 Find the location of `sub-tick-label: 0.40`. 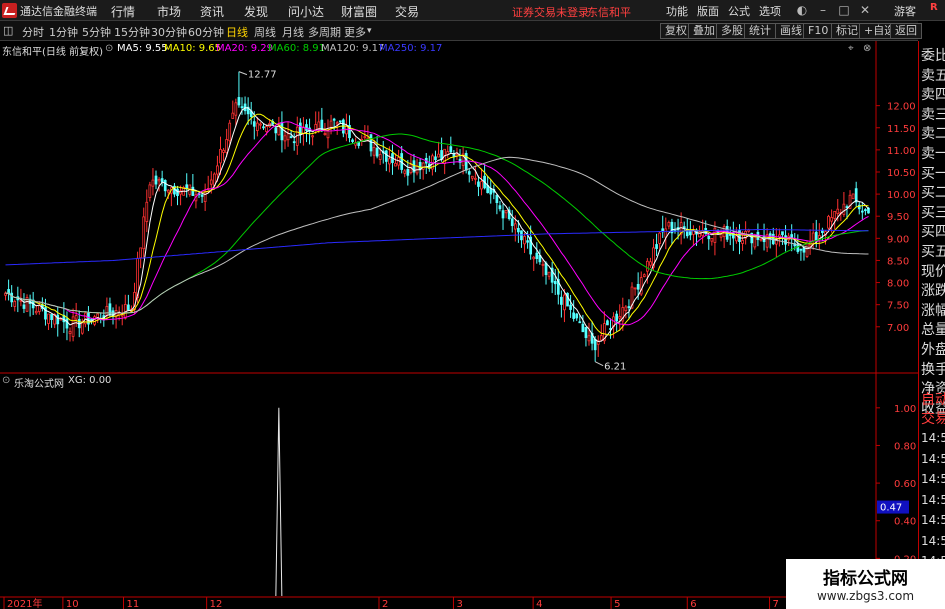

sub-tick-label: 0.40 is located at coordinates (905, 522).